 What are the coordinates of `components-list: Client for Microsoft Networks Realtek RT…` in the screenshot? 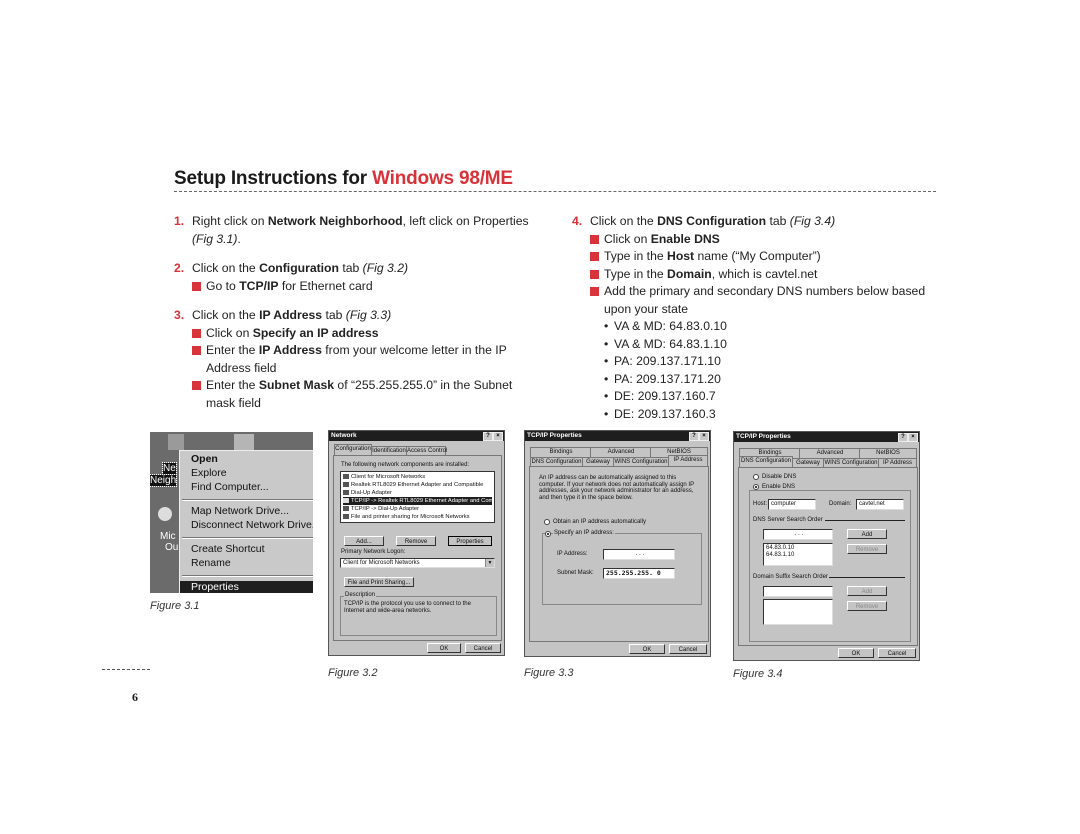 It's located at (417, 497).